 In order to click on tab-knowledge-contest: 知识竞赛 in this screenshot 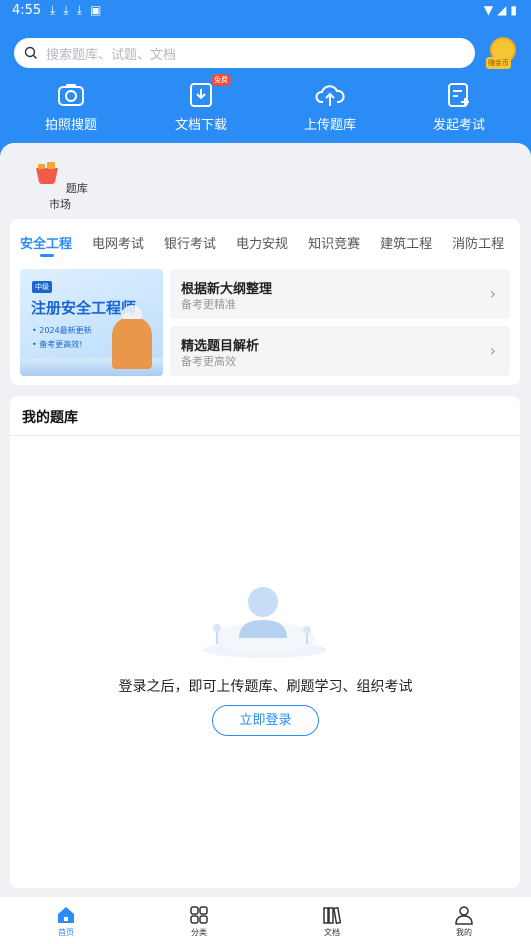, I will do `click(334, 242)`.